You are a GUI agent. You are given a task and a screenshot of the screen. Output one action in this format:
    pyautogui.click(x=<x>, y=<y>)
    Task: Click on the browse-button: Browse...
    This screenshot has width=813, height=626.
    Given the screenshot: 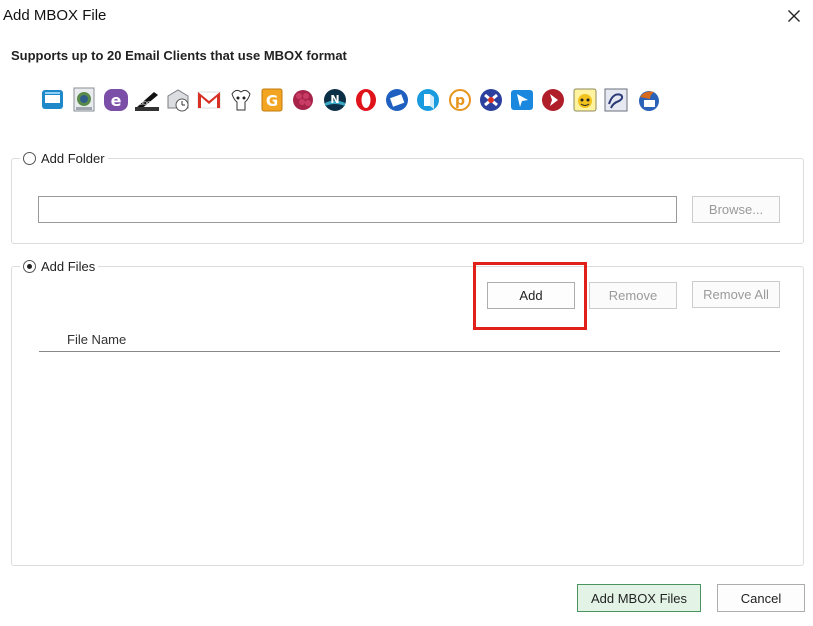 What is the action you would take?
    pyautogui.click(x=736, y=209)
    